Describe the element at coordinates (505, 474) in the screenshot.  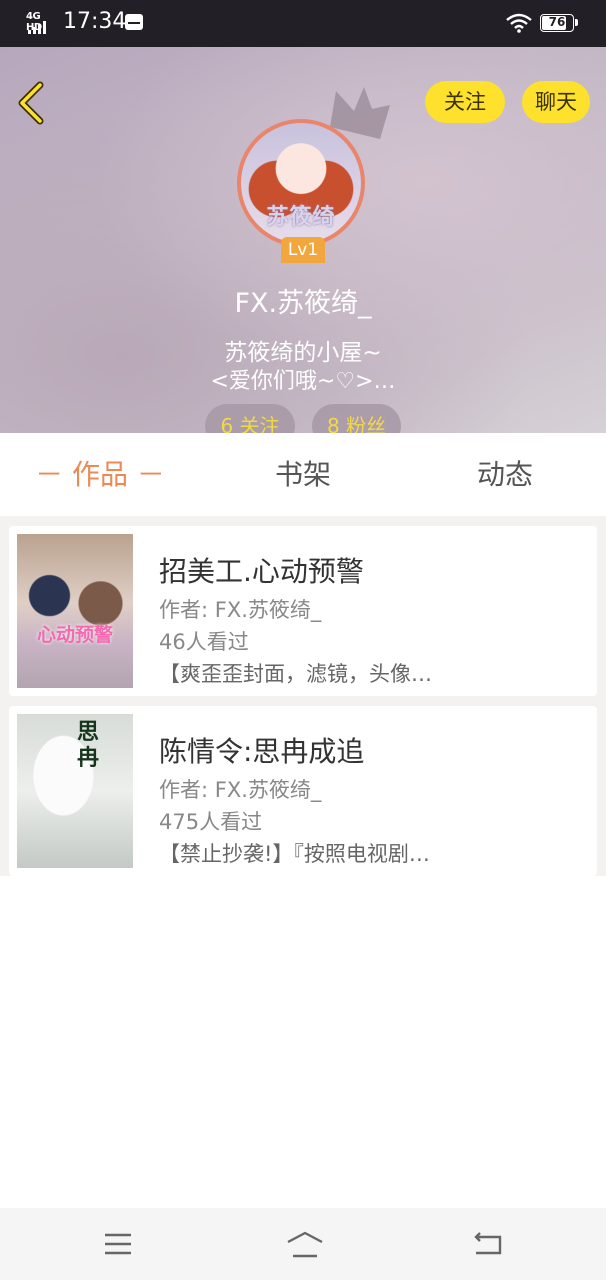
I see `tab-activity: 动态` at that location.